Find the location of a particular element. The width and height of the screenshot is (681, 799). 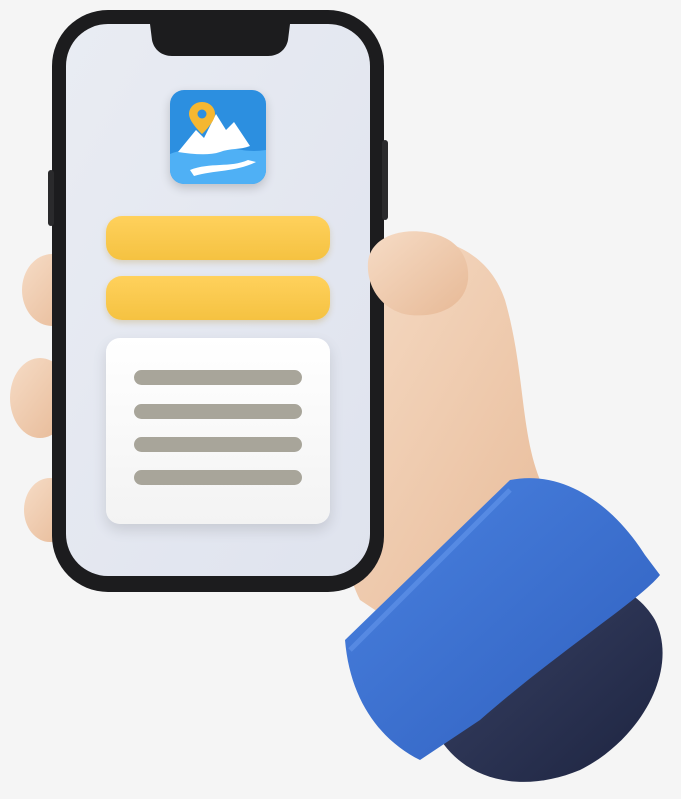

mountain-map-icon is located at coordinates (218, 137).